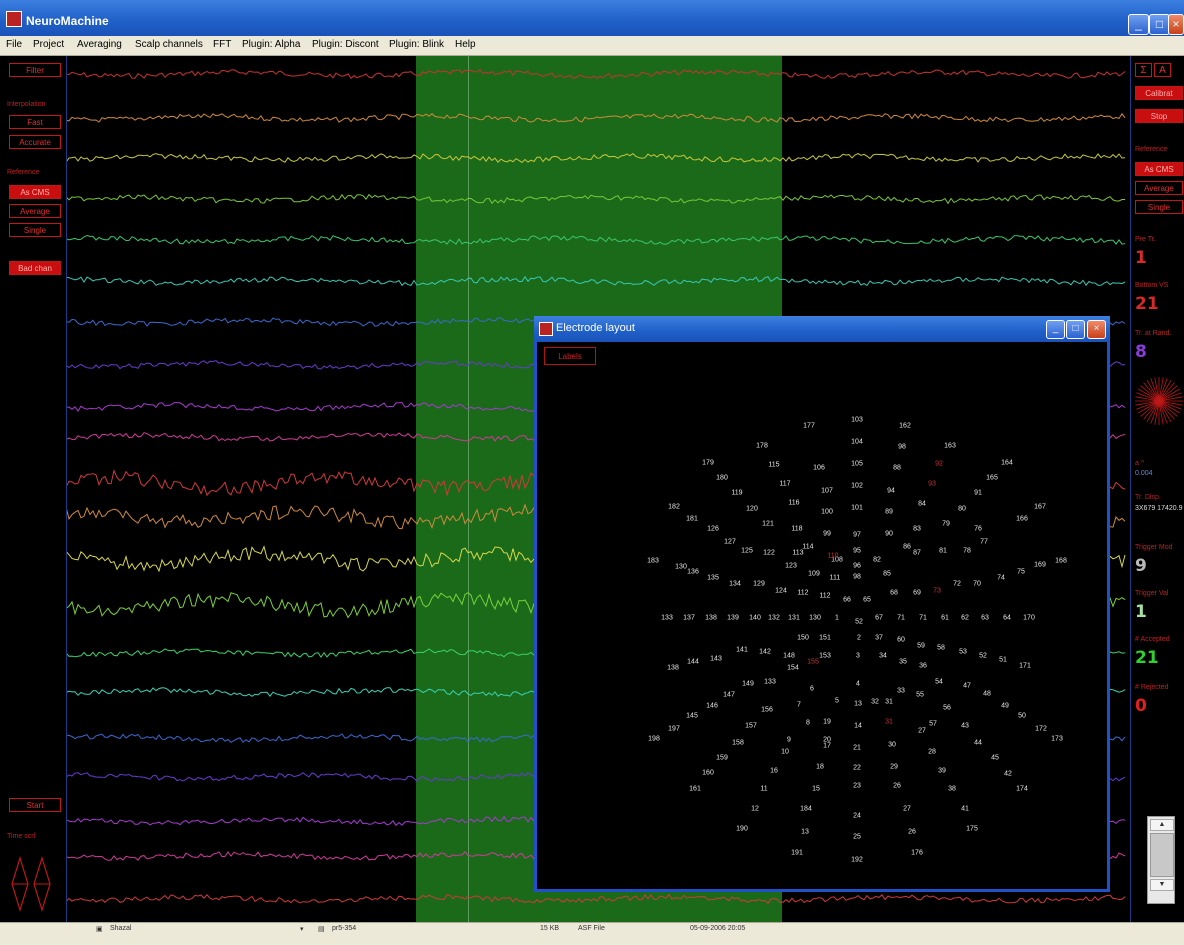 Image resolution: width=1184 pixels, height=945 pixels. What do you see at coordinates (950, 446) in the screenshot?
I see `electrode-label: 163` at bounding box center [950, 446].